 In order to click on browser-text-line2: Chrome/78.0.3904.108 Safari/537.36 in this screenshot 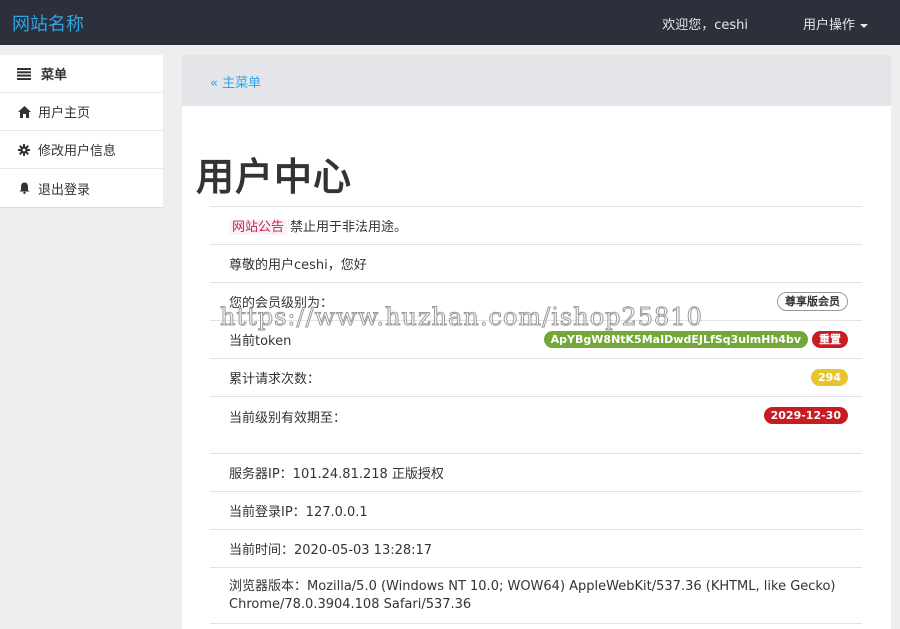, I will do `click(350, 604)`.